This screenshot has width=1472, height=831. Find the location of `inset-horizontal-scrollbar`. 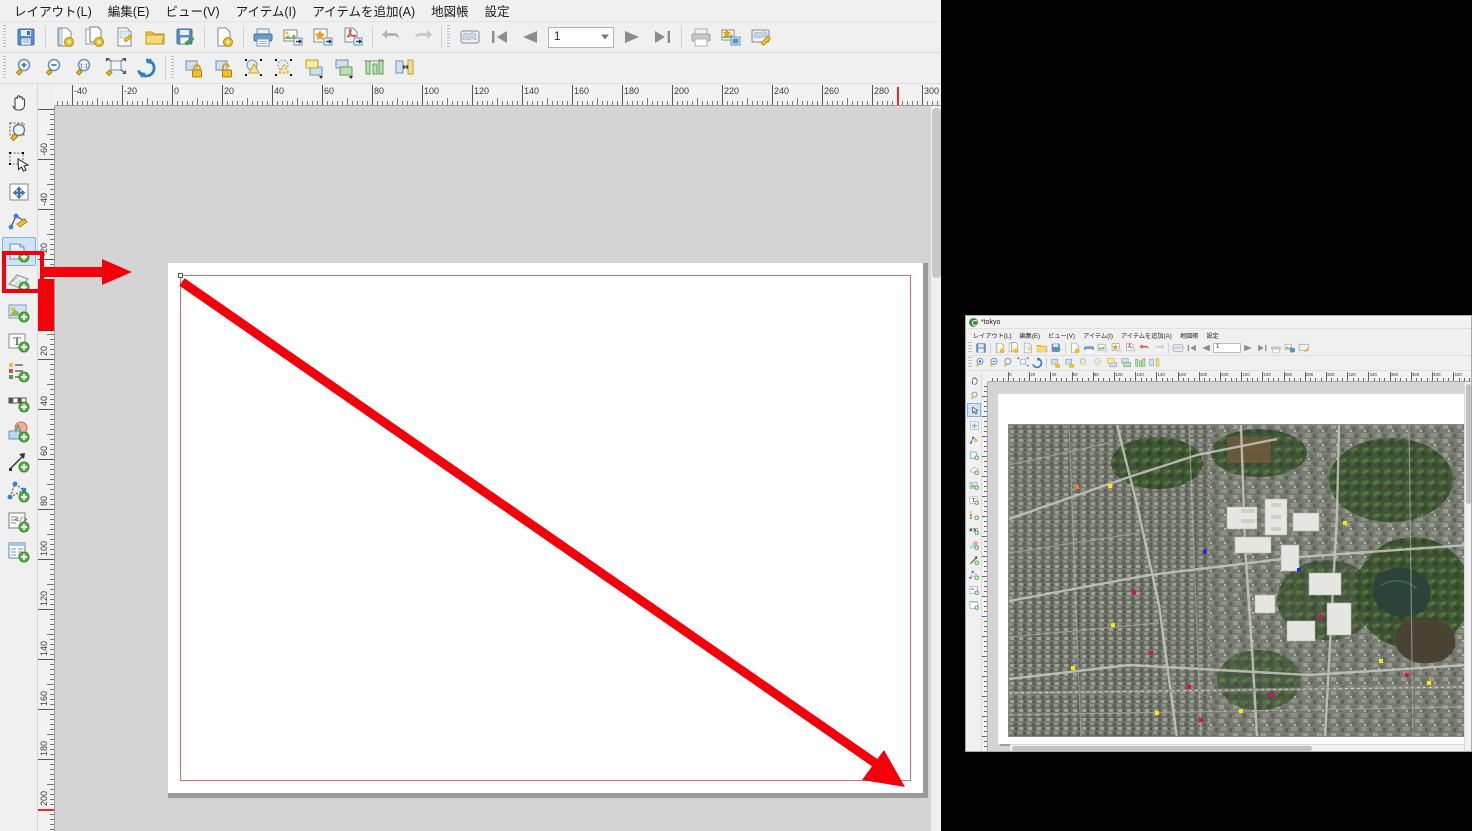

inset-horizontal-scrollbar is located at coordinates (1237, 747).